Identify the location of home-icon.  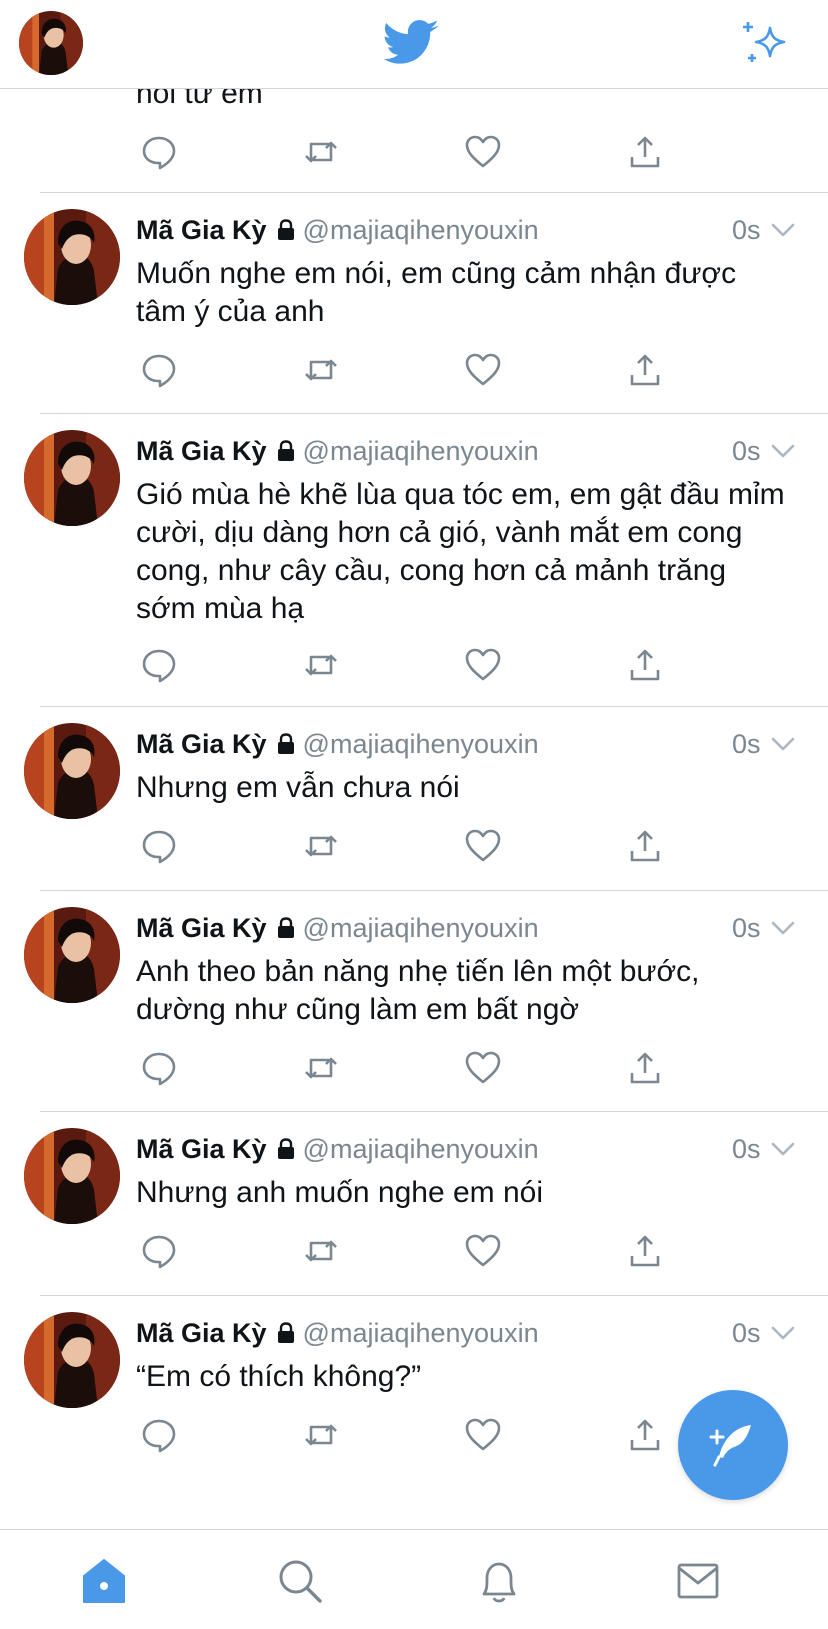
(104, 1581).